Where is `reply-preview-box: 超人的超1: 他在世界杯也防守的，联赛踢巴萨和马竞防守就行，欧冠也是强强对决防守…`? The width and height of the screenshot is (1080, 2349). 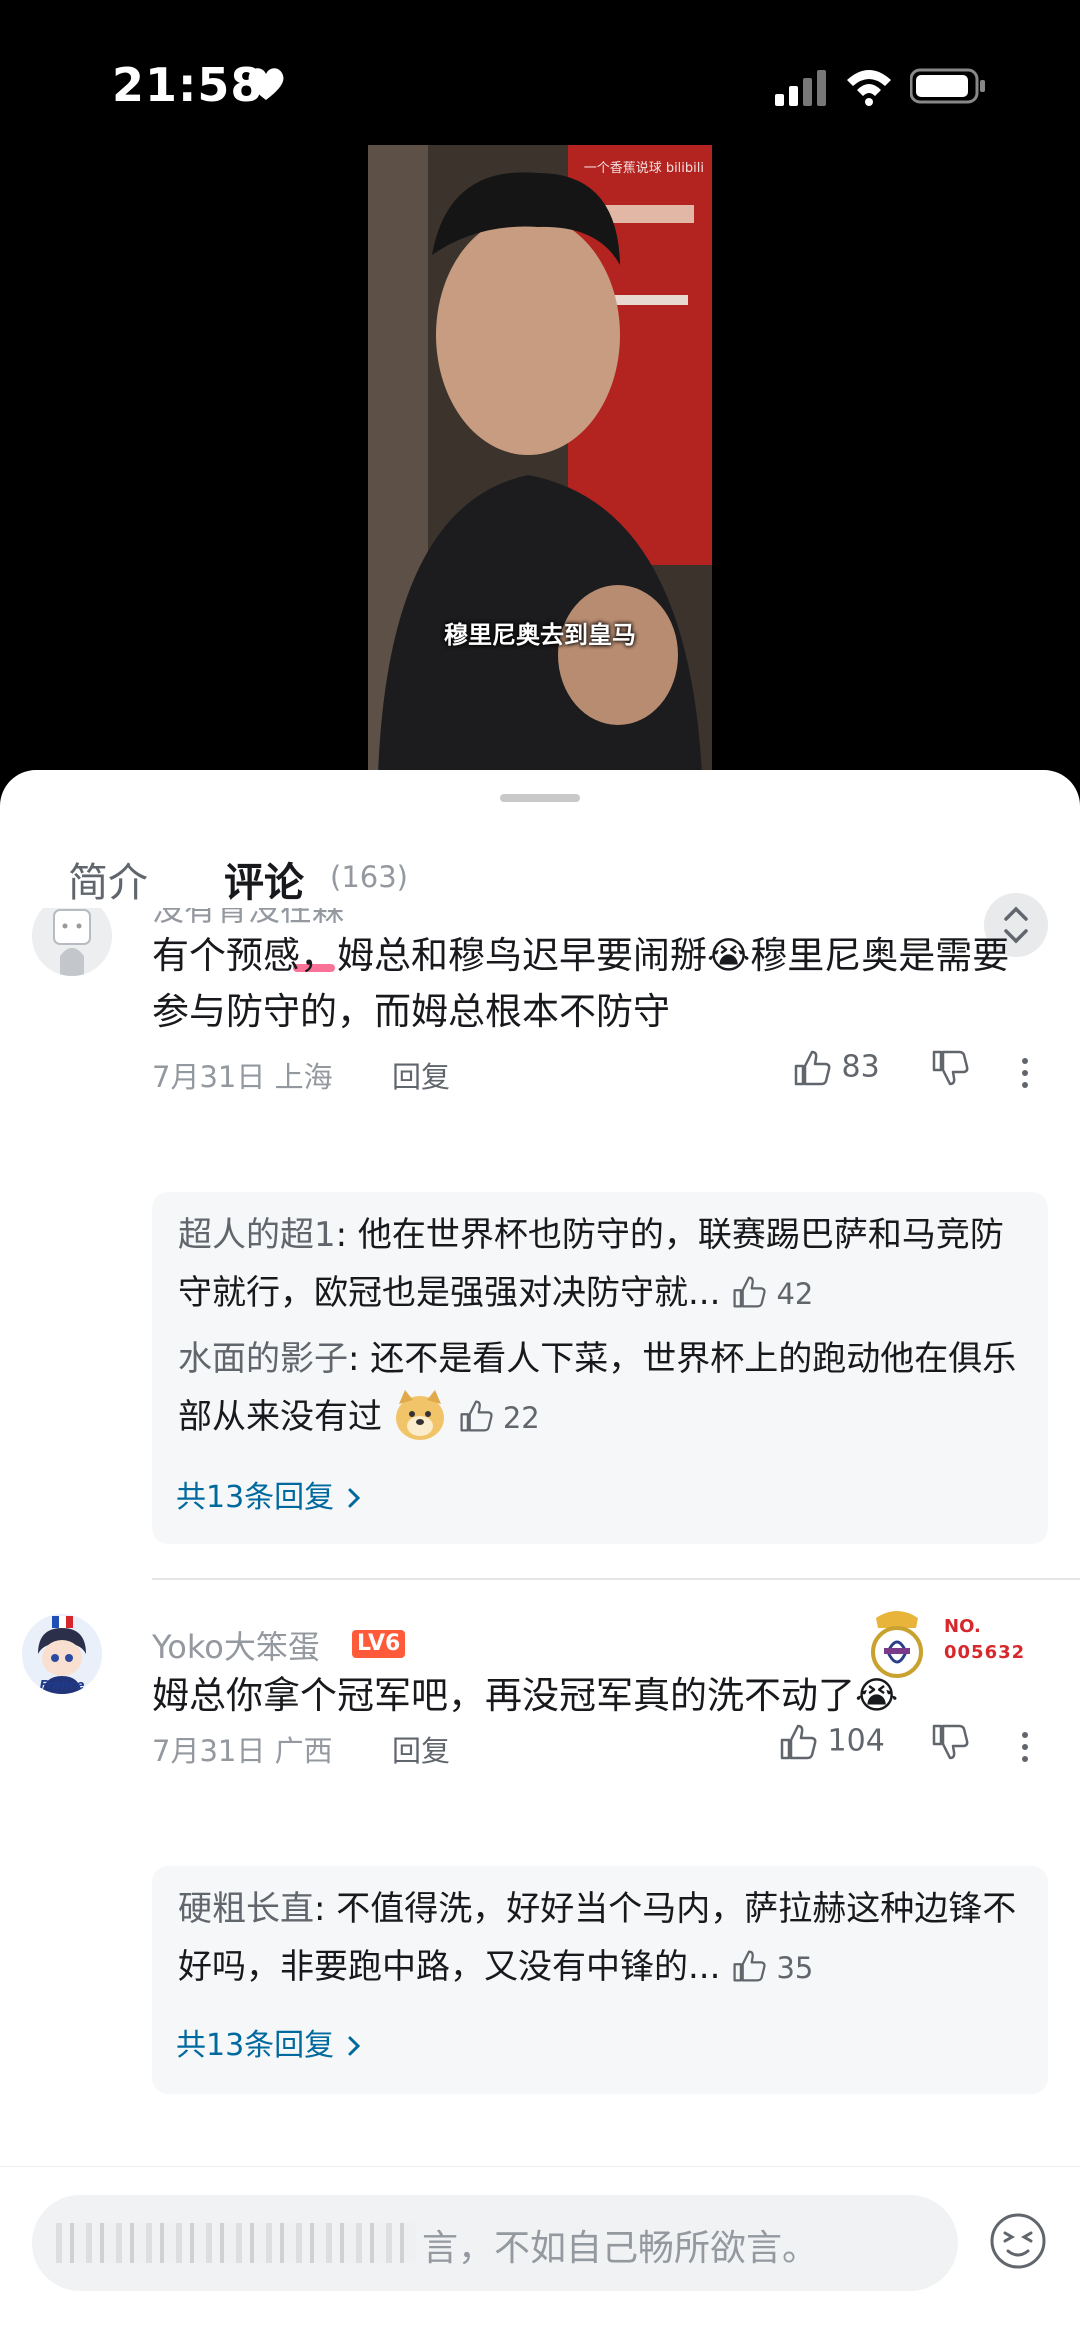
reply-preview-box: 超人的超1: 他在世界杯也防守的，联赛踢巴萨和马竞防守就行，欧冠也是强强对决防守… is located at coordinates (600, 1368).